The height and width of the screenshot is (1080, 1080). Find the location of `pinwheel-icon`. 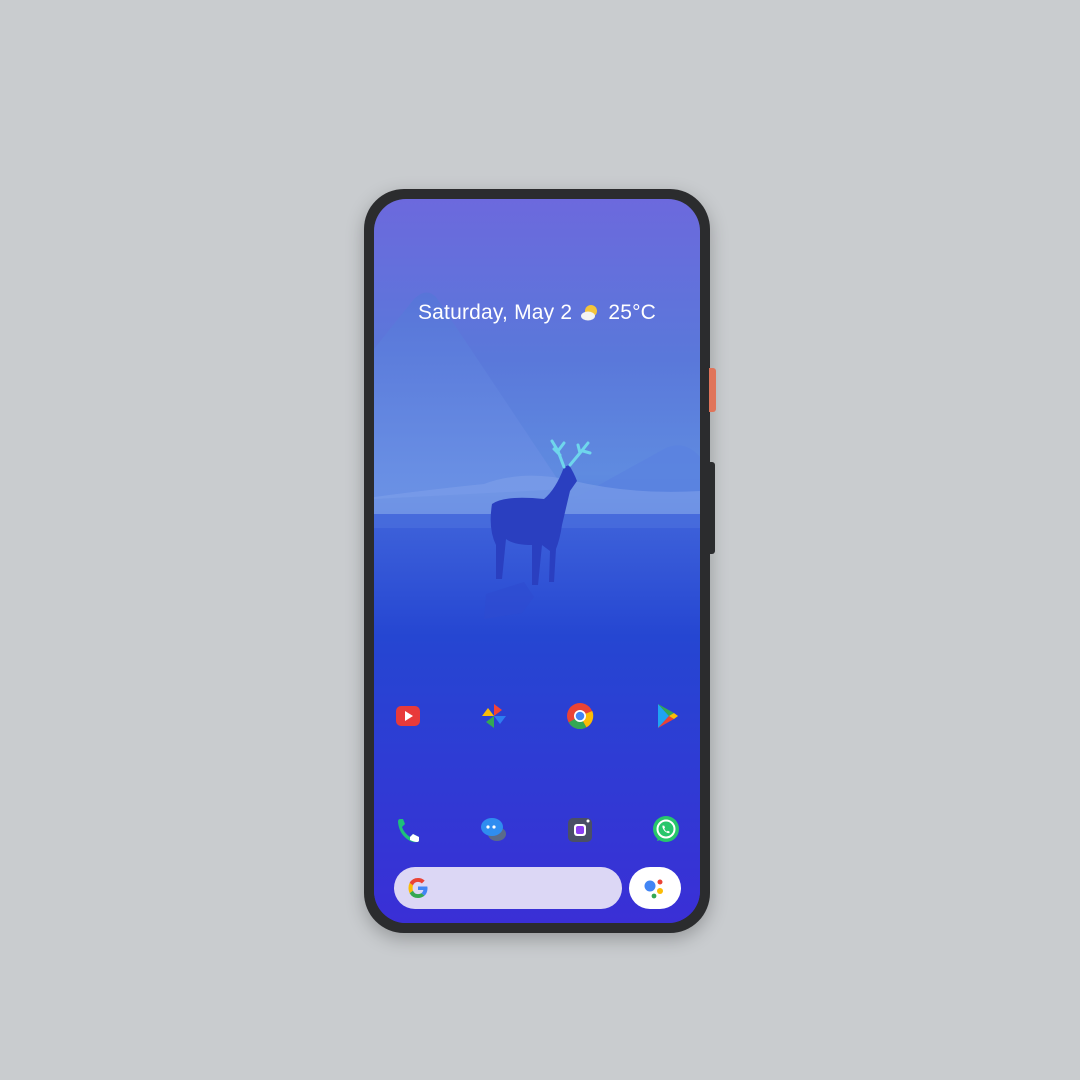

pinwheel-icon is located at coordinates (494, 716).